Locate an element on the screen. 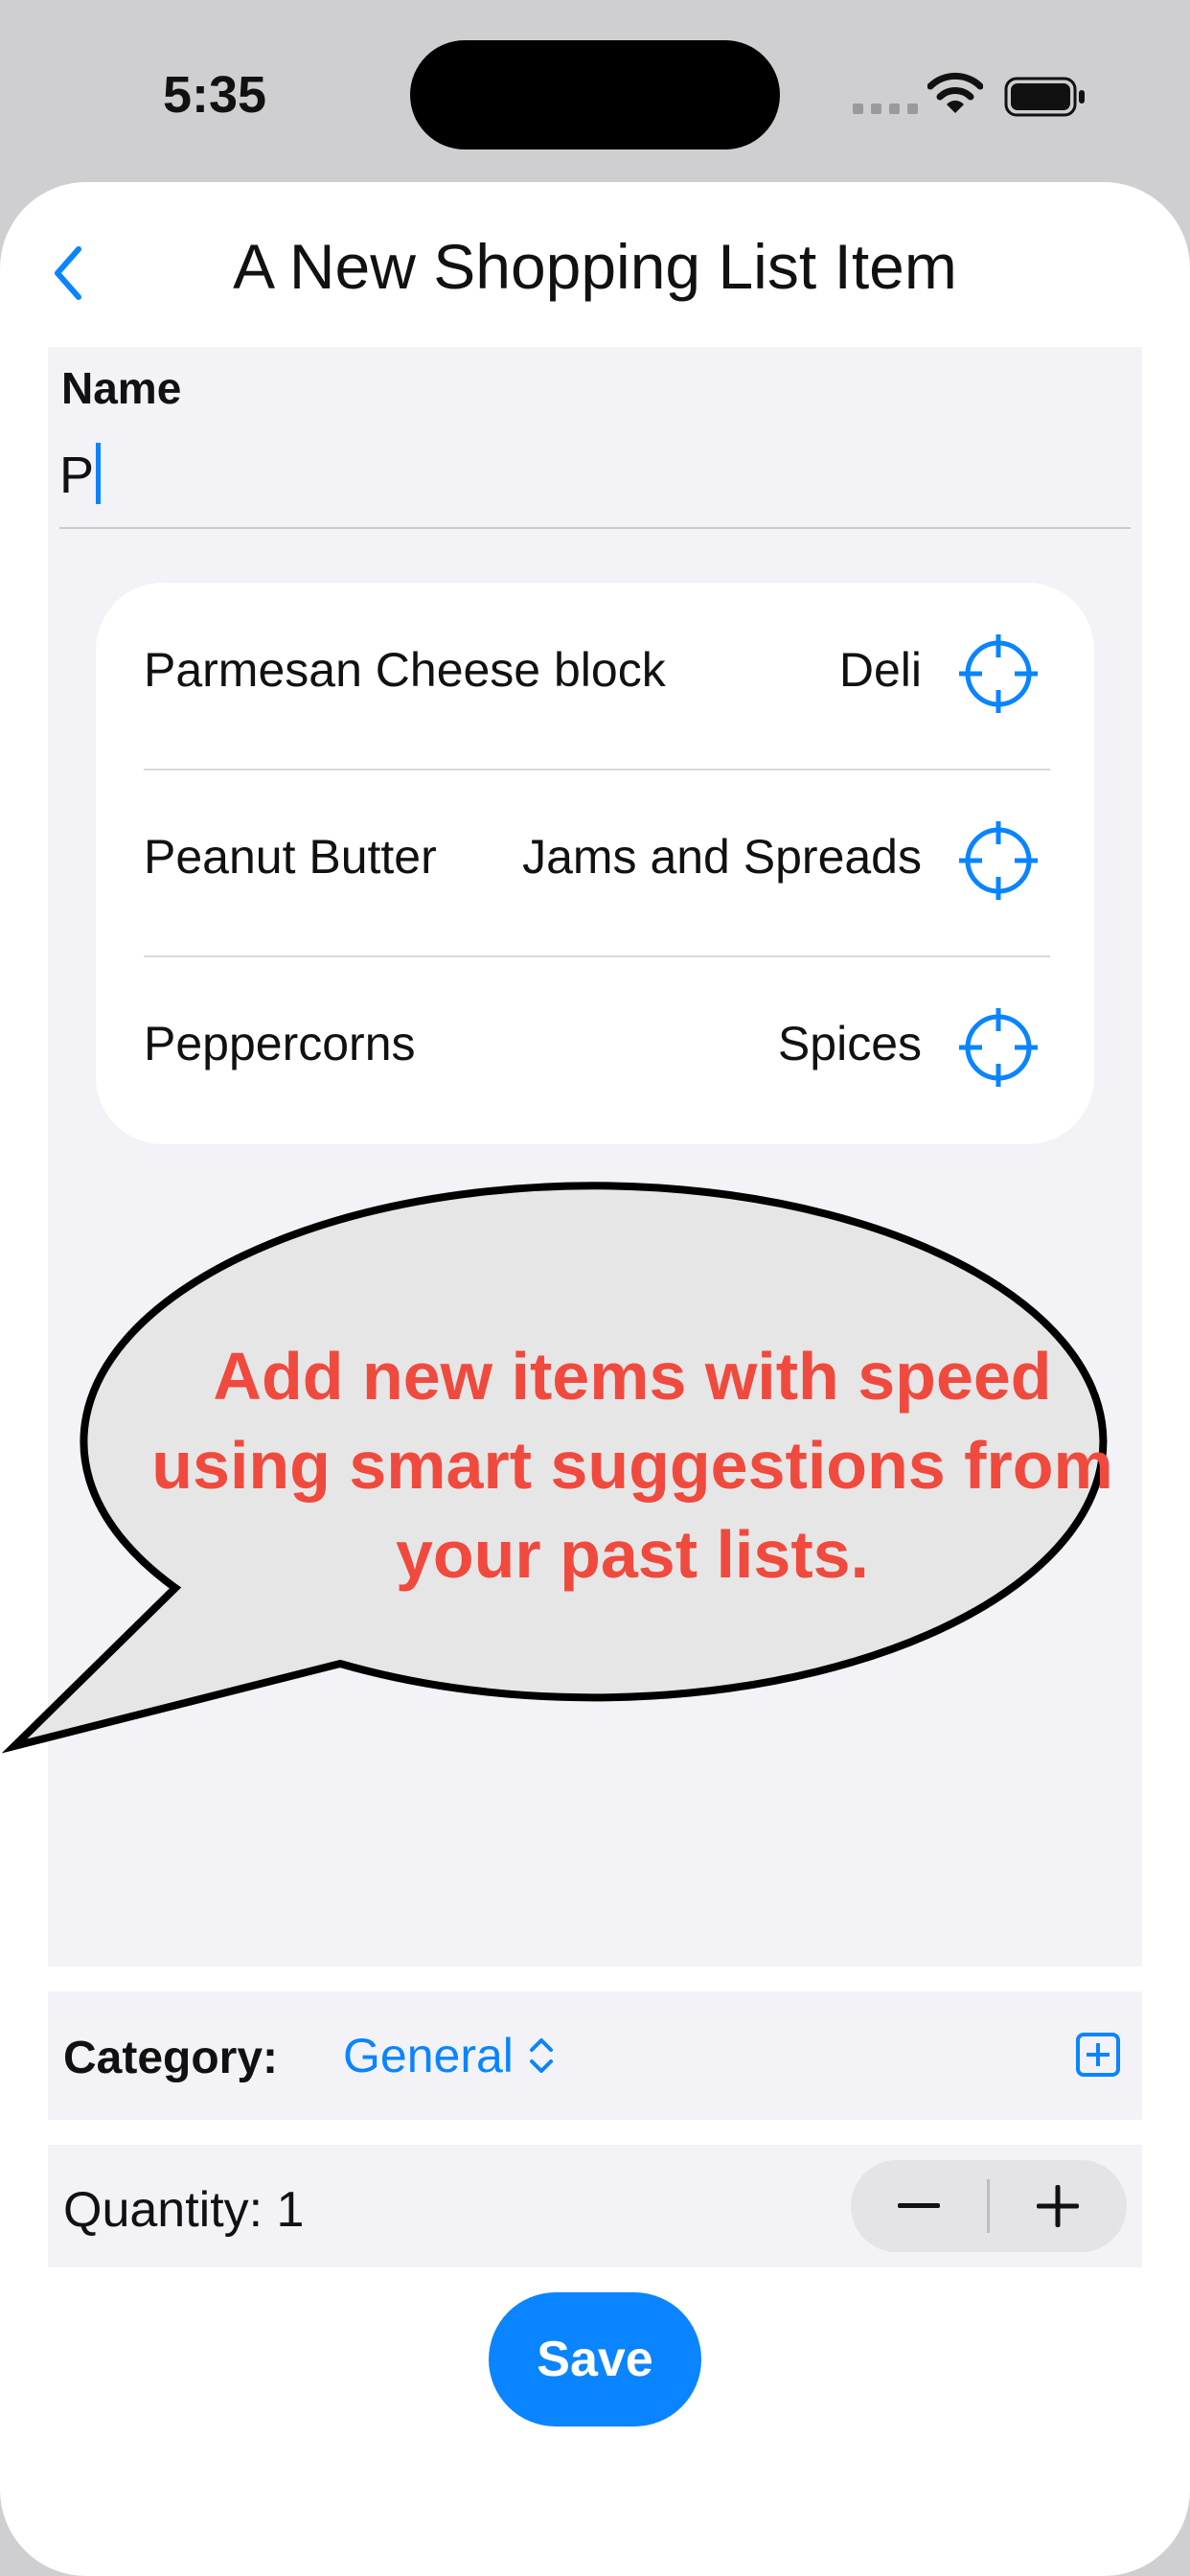  chevron-up-down-icon is located at coordinates (541, 2055).